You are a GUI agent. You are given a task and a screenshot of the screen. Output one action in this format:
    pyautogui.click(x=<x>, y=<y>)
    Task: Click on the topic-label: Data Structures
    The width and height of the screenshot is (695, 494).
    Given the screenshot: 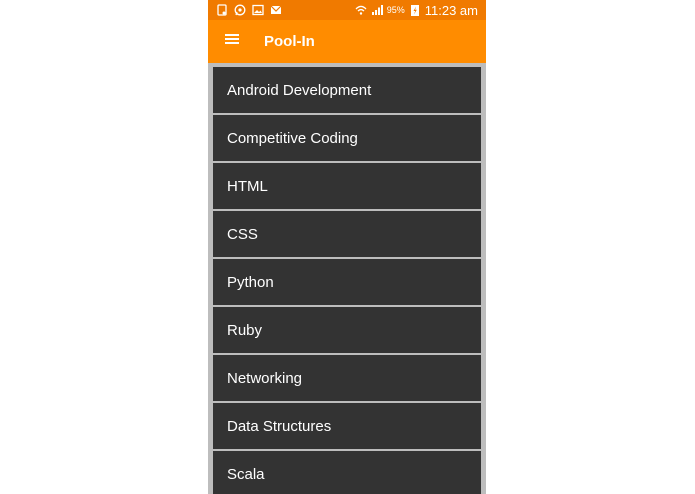 What is the action you would take?
    pyautogui.click(x=279, y=426)
    